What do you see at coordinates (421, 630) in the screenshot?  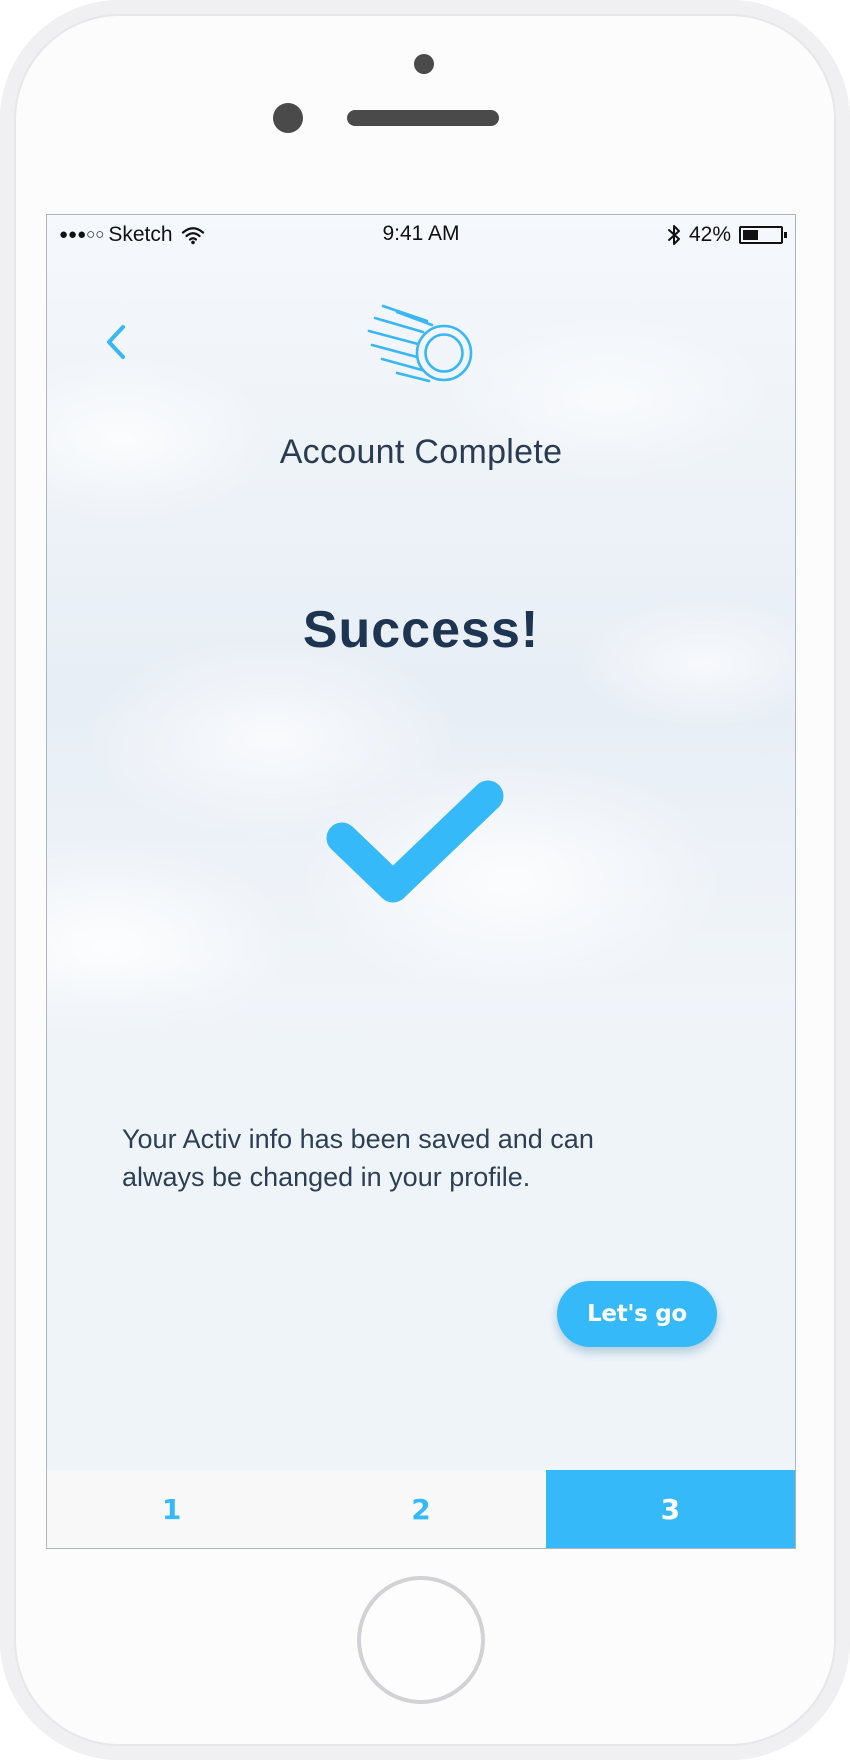 I see `success-heading: Success!` at bounding box center [421, 630].